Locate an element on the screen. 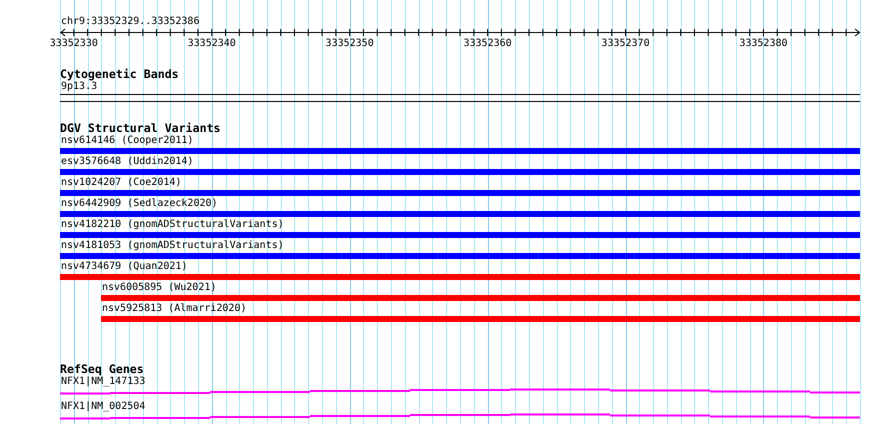 This screenshot has width=890, height=424. gene-label: NFX1|NM_002504 is located at coordinates (103, 407).